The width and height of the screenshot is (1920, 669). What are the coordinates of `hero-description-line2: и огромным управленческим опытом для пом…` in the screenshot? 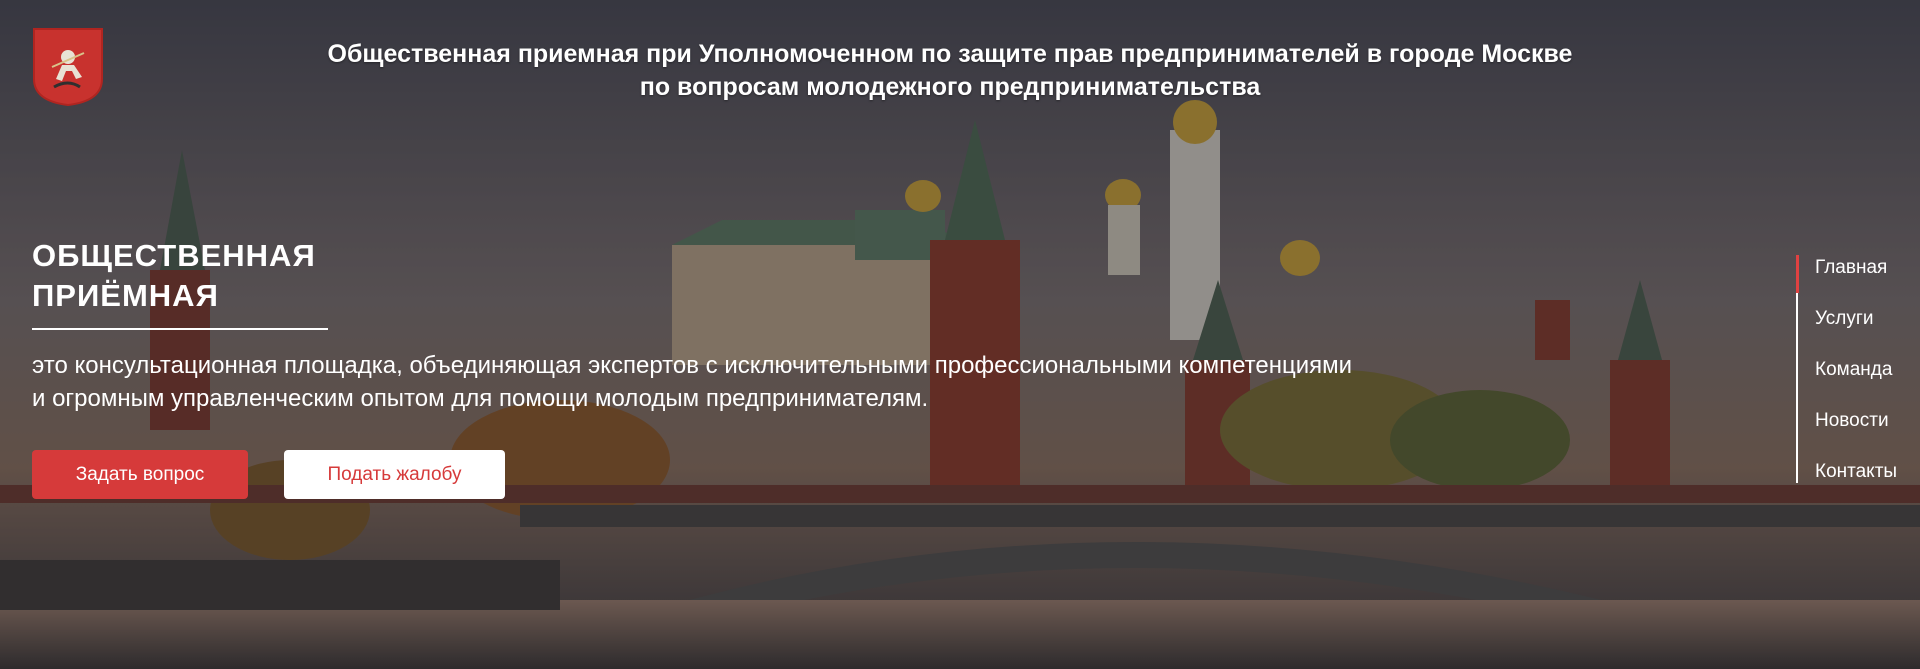 It's located at (480, 398).